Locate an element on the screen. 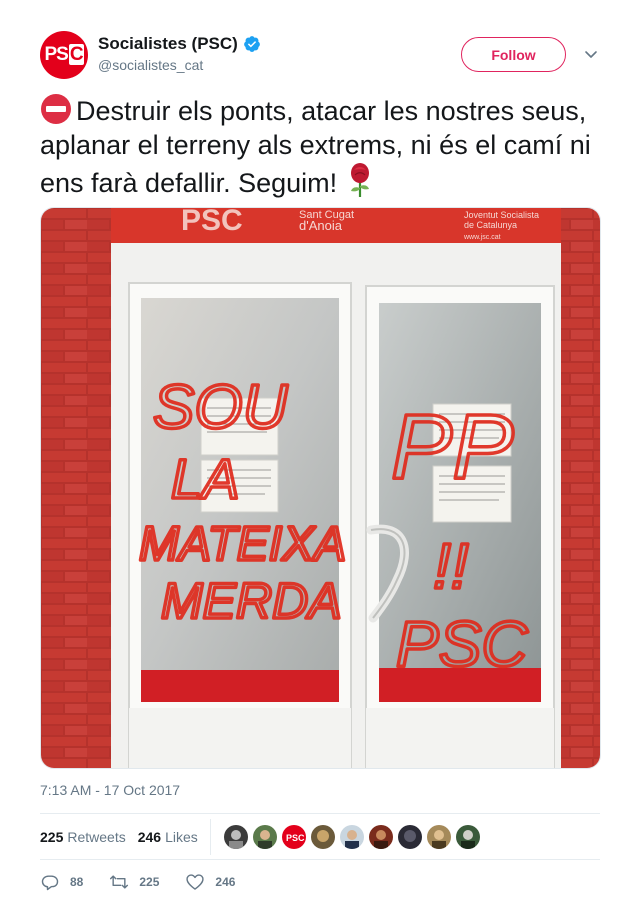  author-names: Socialistes (PSC) @socialistes_cat is located at coordinates (179, 53).